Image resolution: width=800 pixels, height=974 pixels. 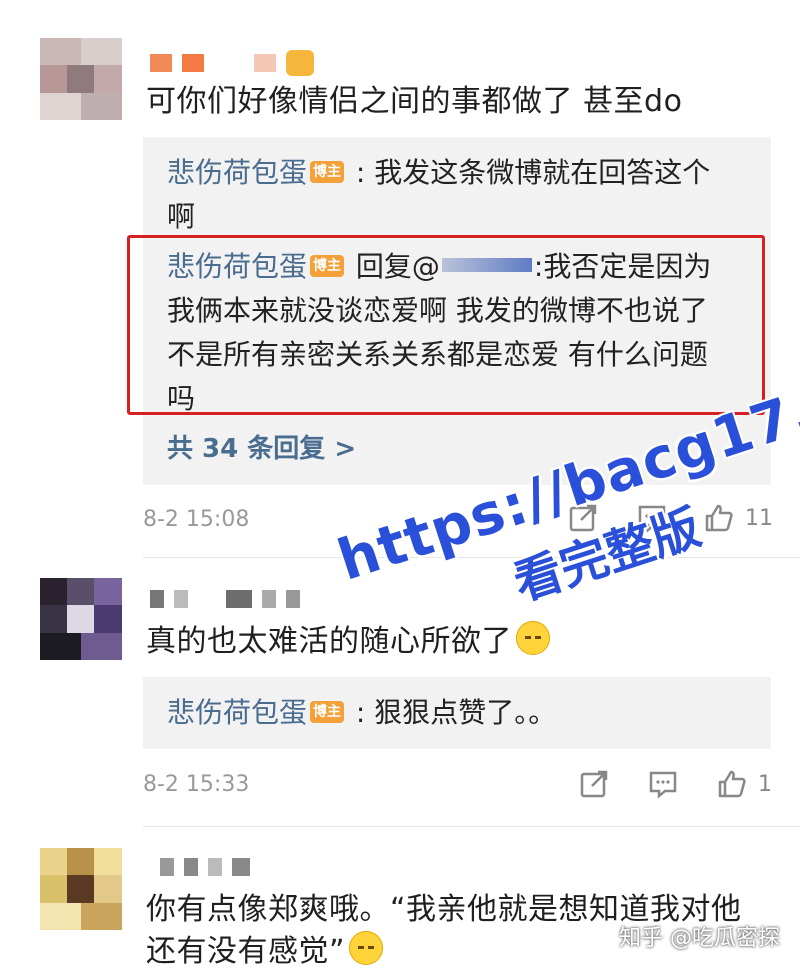 I want to click on timestamp: 8-2 15:33, so click(x=196, y=784).